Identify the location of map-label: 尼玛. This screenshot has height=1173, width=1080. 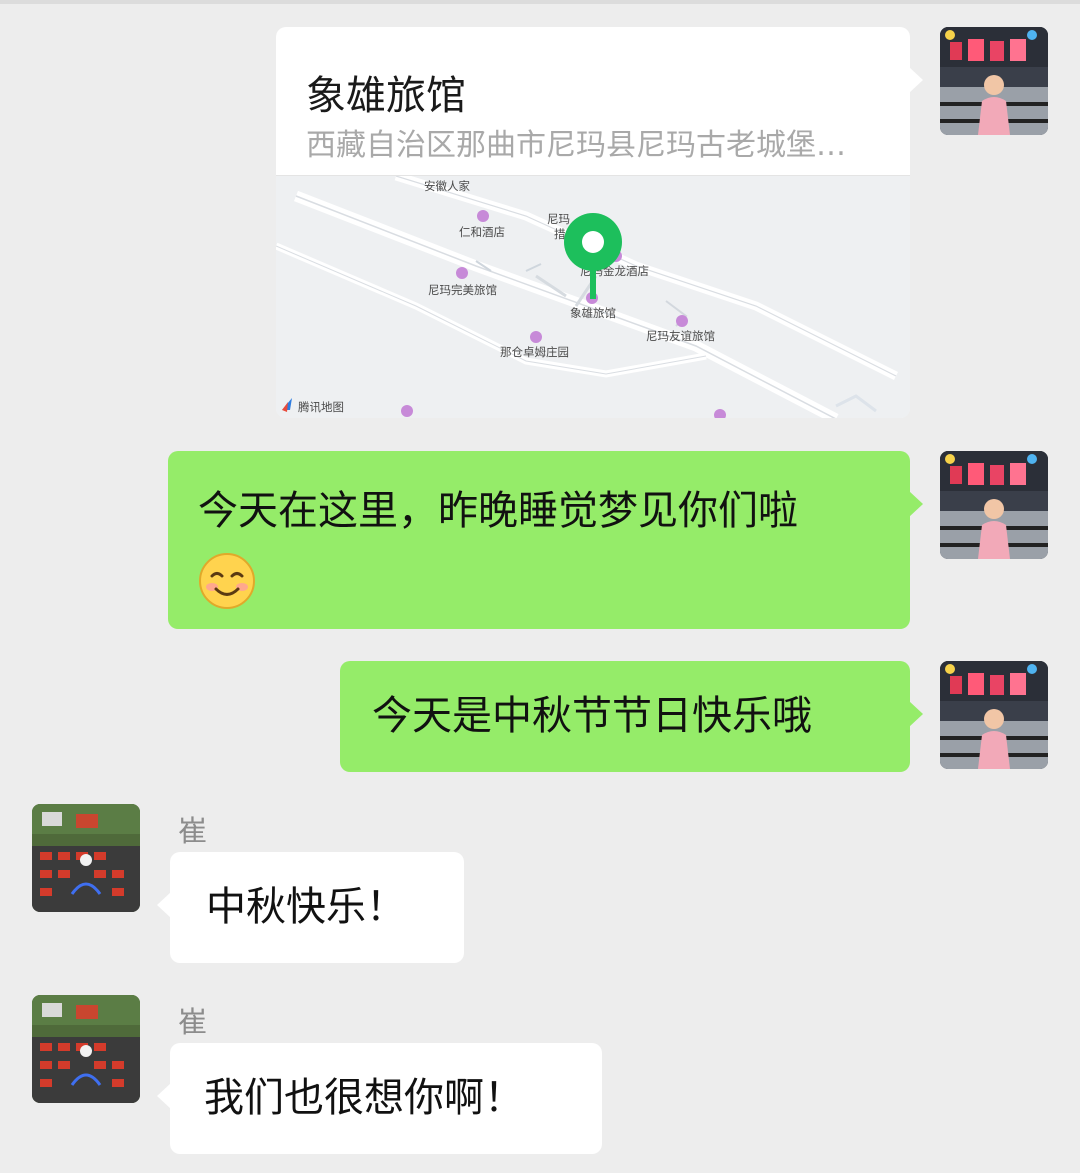
(558, 219).